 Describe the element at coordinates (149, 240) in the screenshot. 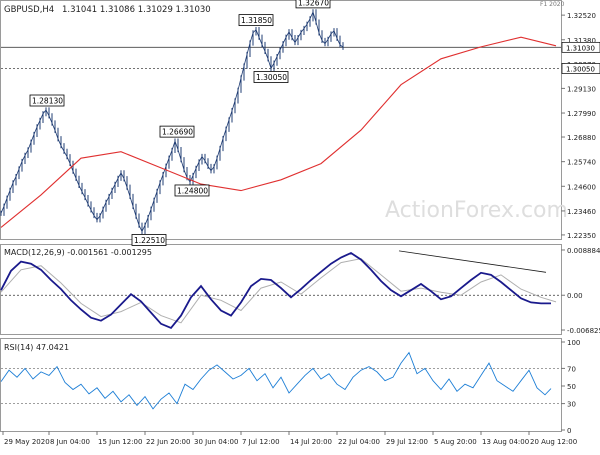

I see `annotation-label: 1.22510` at that location.